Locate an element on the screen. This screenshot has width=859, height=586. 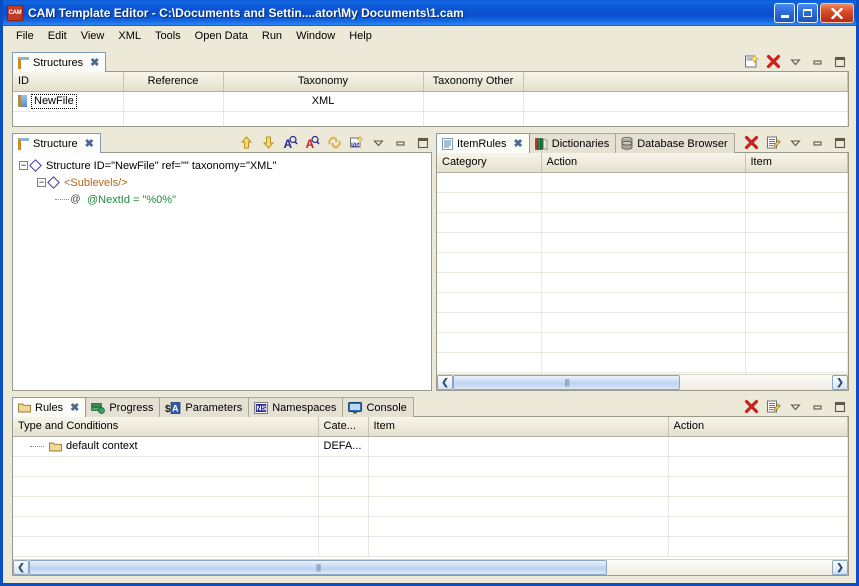
column-header-category: Category is located at coordinates (489, 163).